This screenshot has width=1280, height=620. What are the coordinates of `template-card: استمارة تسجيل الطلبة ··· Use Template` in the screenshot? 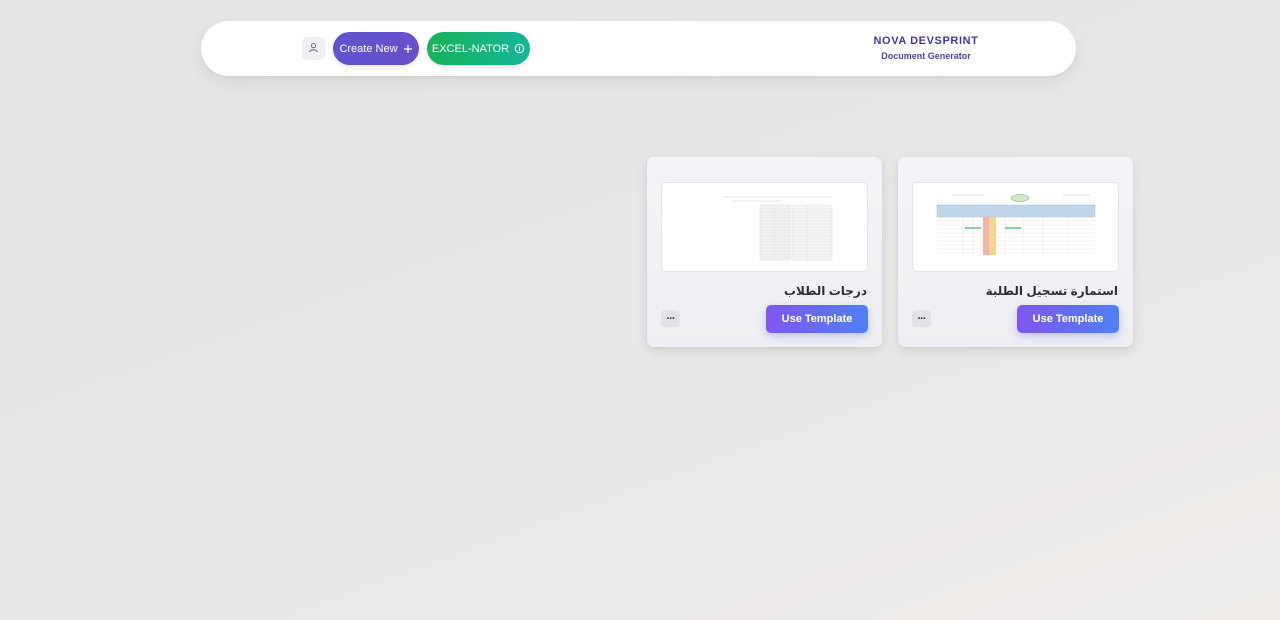 It's located at (1015, 252).